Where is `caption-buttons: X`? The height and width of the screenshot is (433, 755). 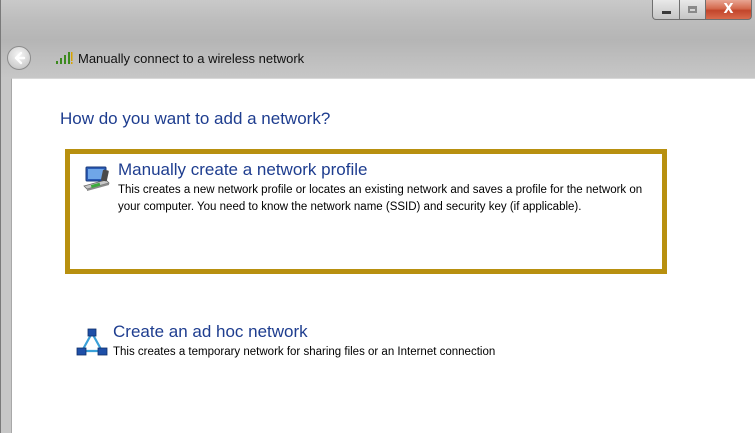
caption-buttons: X is located at coordinates (702, 10).